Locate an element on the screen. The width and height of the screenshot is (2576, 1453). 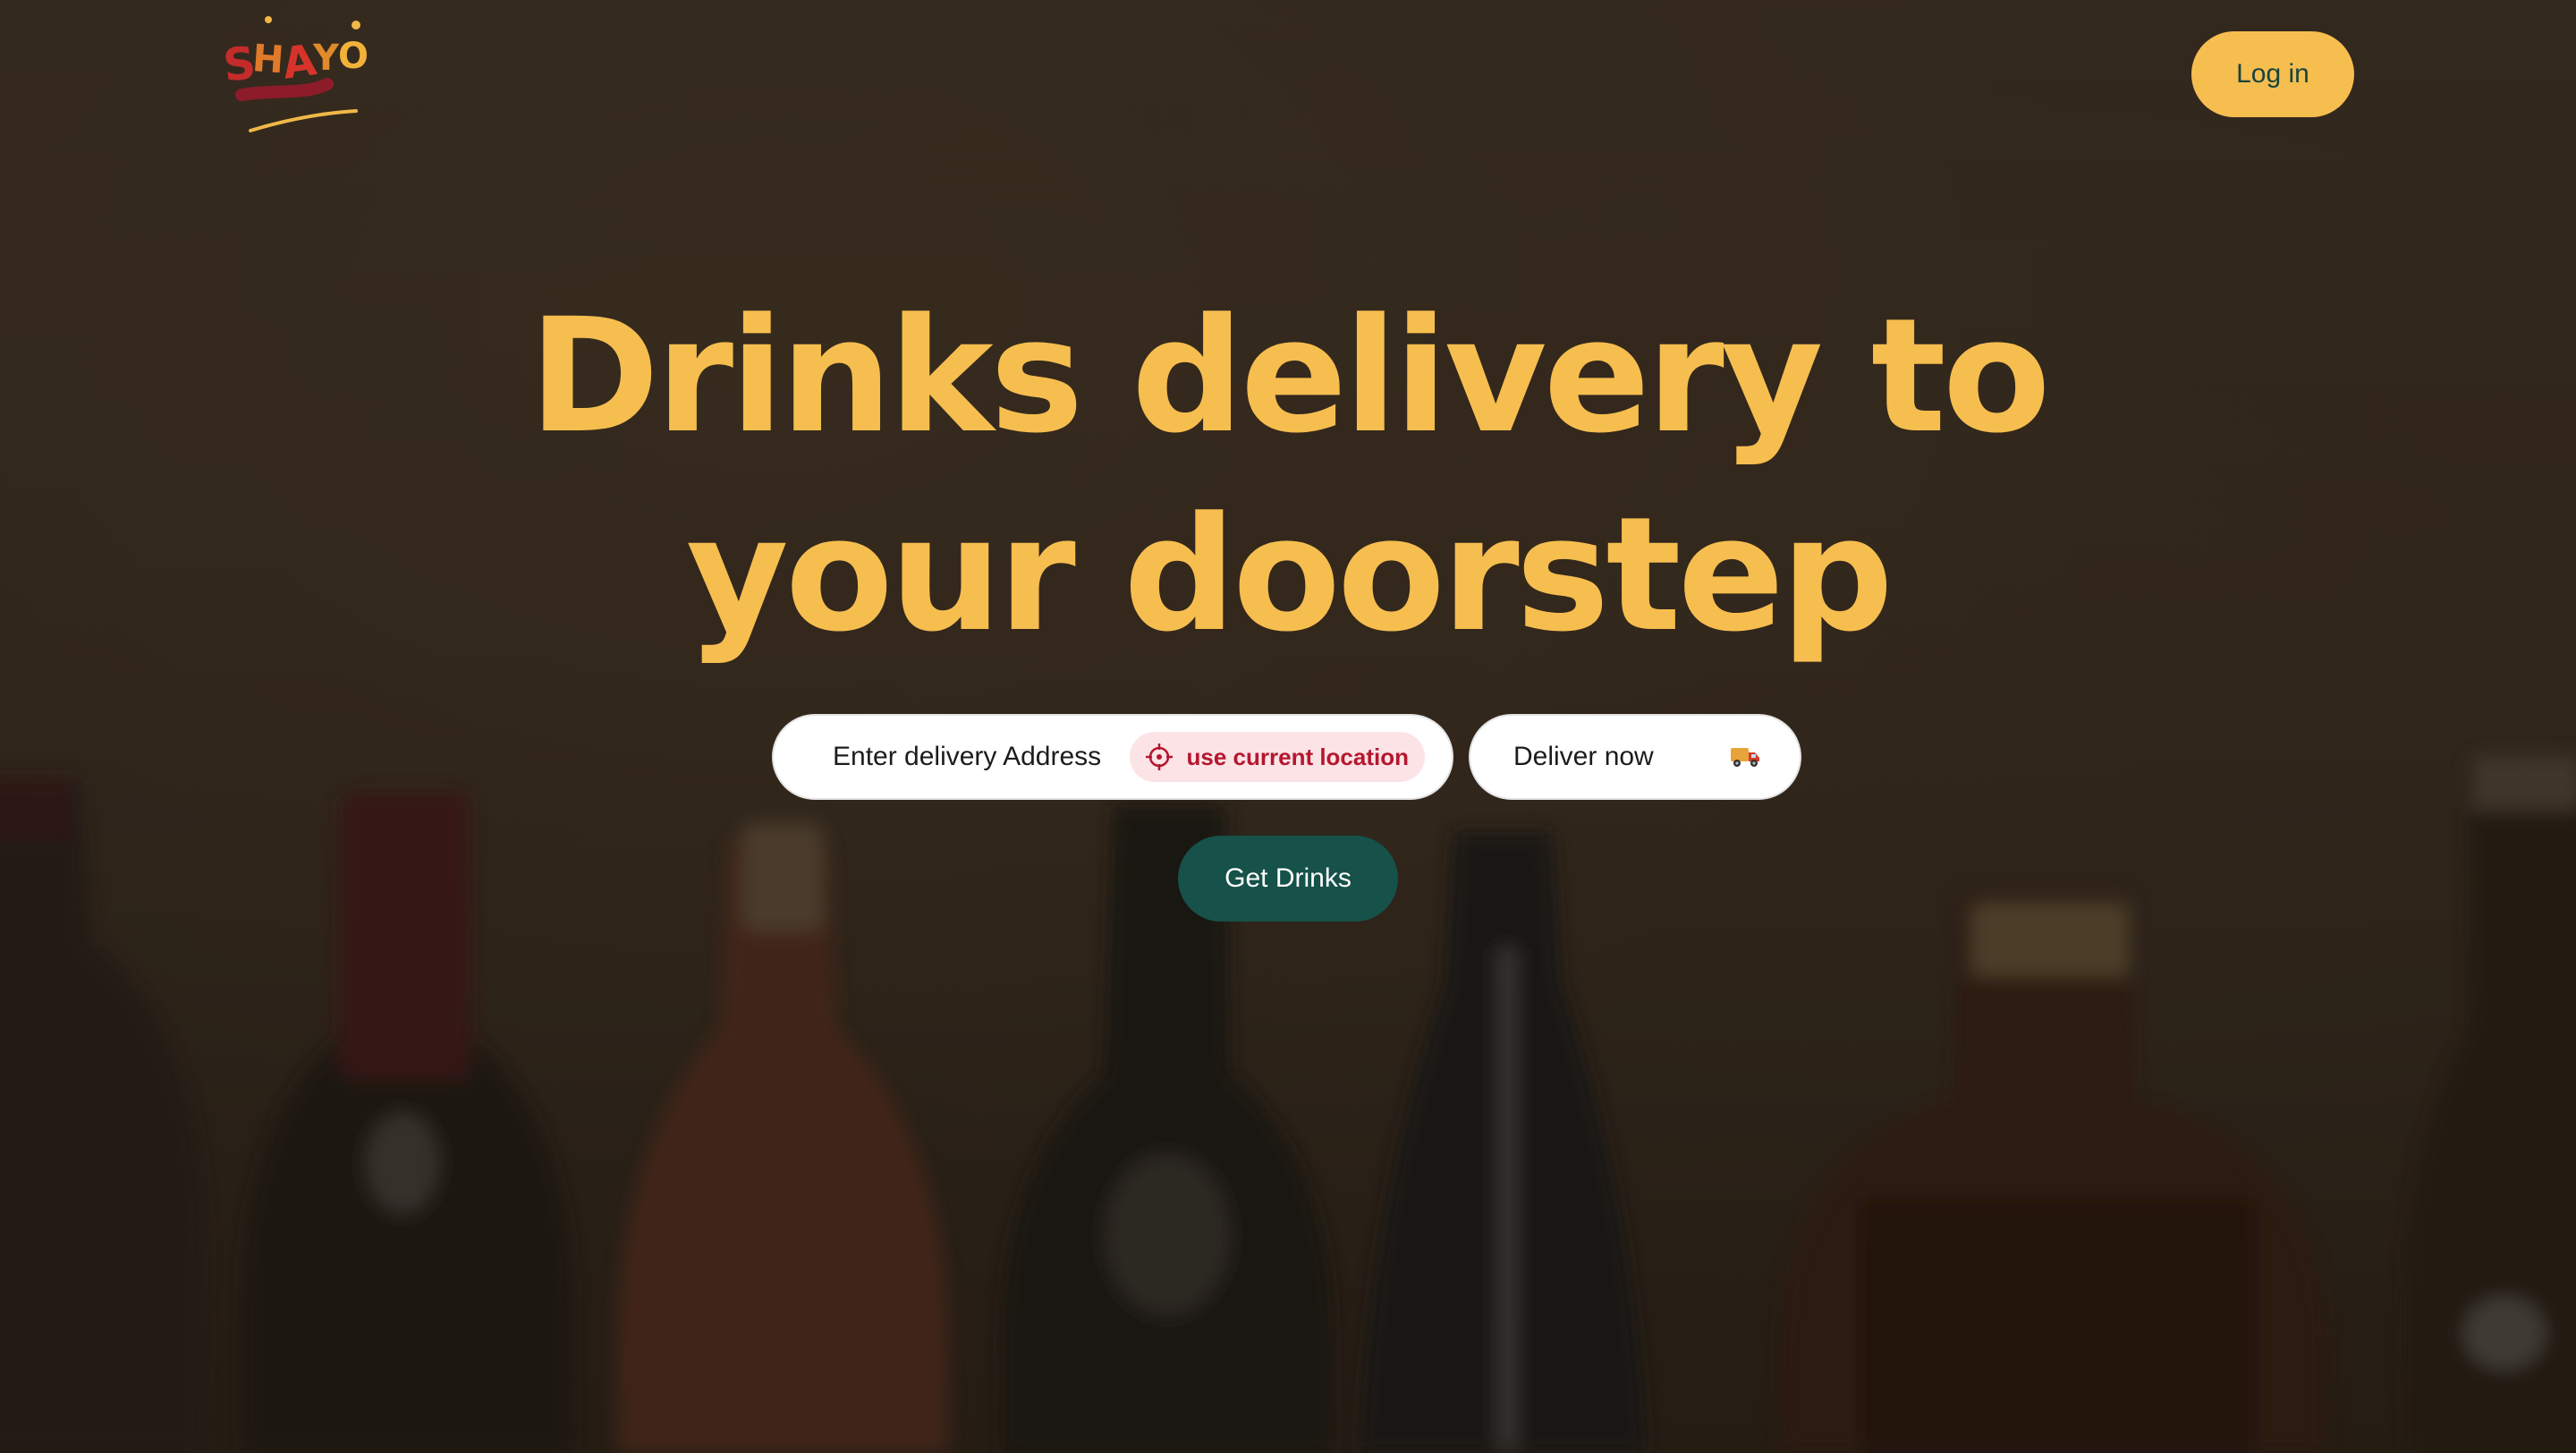
hero-title-line2: your doorstep is located at coordinates (1290, 575).